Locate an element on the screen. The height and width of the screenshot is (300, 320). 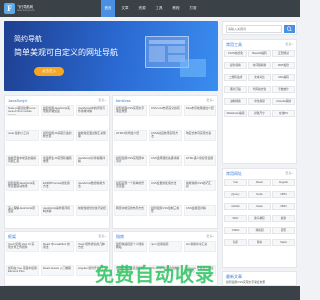
tool-tag: URL编码 is located at coordinates (283, 77).